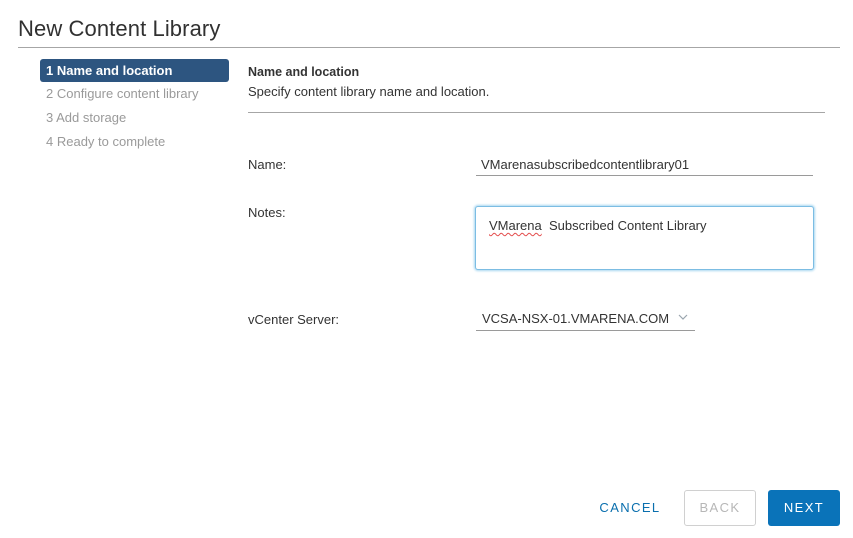 Image resolution: width=853 pixels, height=538 pixels. Describe the element at coordinates (267, 212) in the screenshot. I see `notes-label: Notes:` at that location.